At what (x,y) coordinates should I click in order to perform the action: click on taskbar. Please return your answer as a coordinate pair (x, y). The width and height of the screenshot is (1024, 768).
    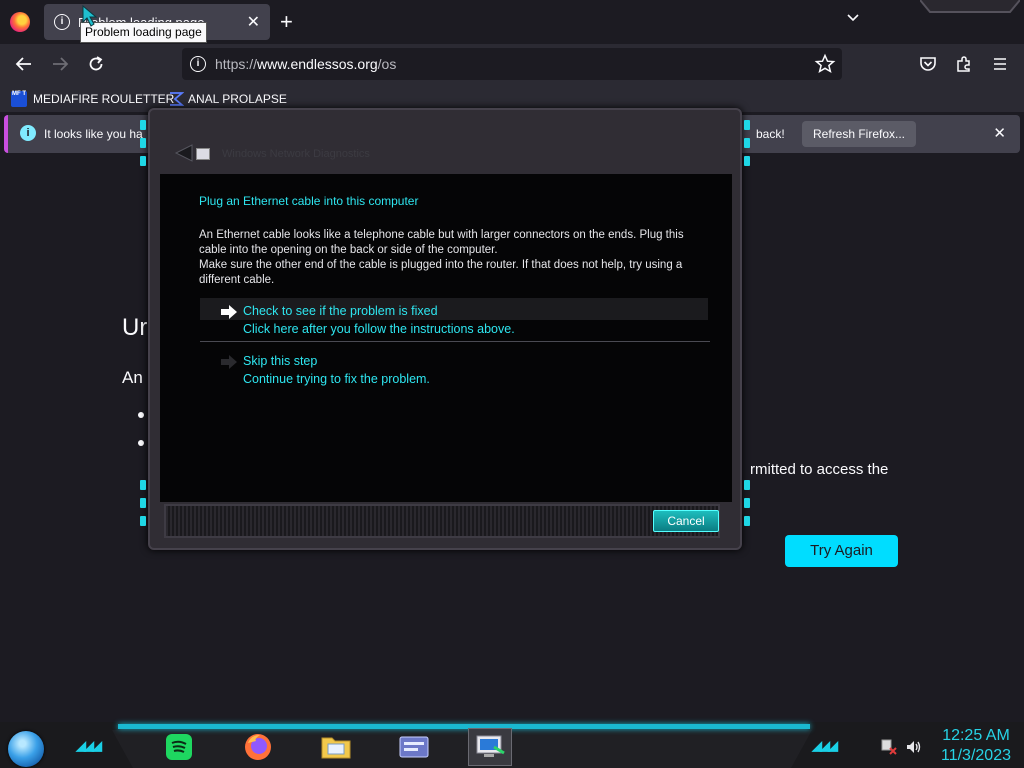
    Looking at the image, I should click on (512, 745).